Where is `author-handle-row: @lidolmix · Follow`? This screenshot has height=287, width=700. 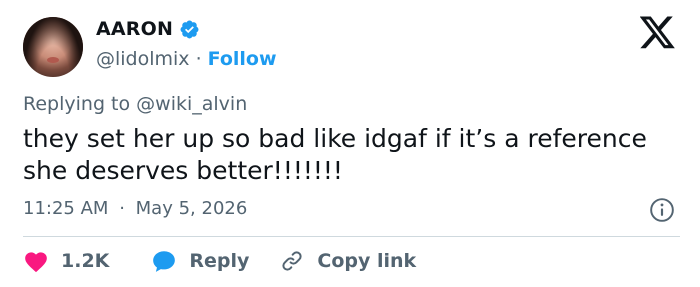
author-handle-row: @lidolmix · Follow is located at coordinates (186, 59).